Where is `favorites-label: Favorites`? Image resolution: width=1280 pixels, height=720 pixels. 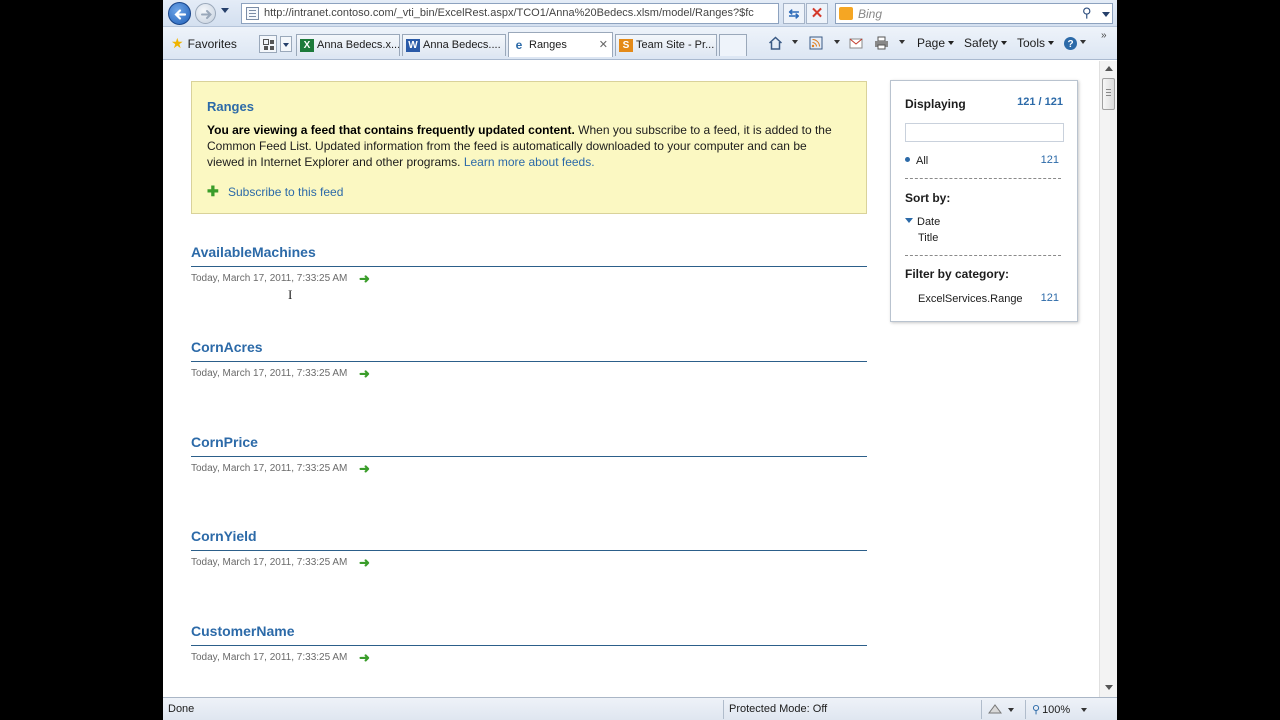
favorites-label: Favorites is located at coordinates (212, 44).